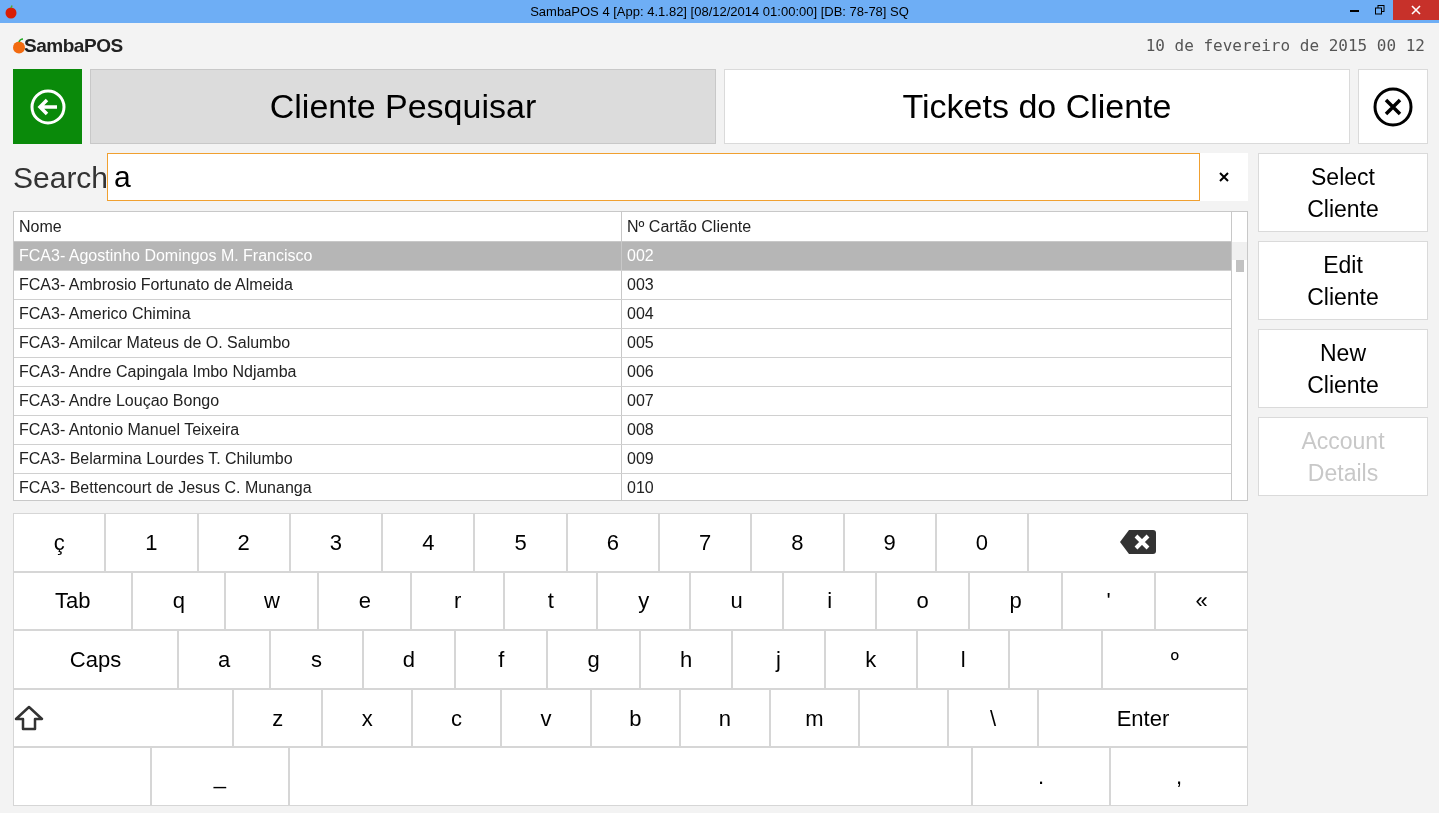 This screenshot has width=1439, height=813. I want to click on keyboard-key: b, so click(635, 718).